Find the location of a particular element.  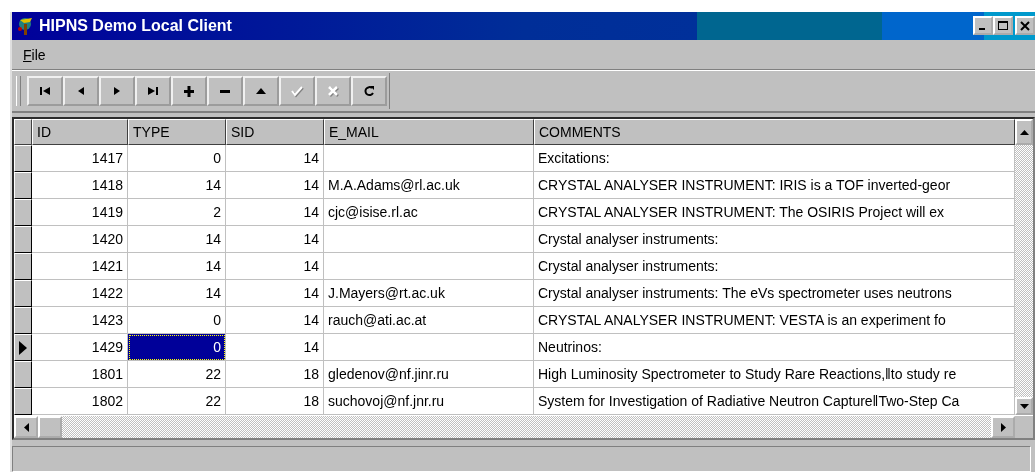

close-icon is located at coordinates (1025, 25).